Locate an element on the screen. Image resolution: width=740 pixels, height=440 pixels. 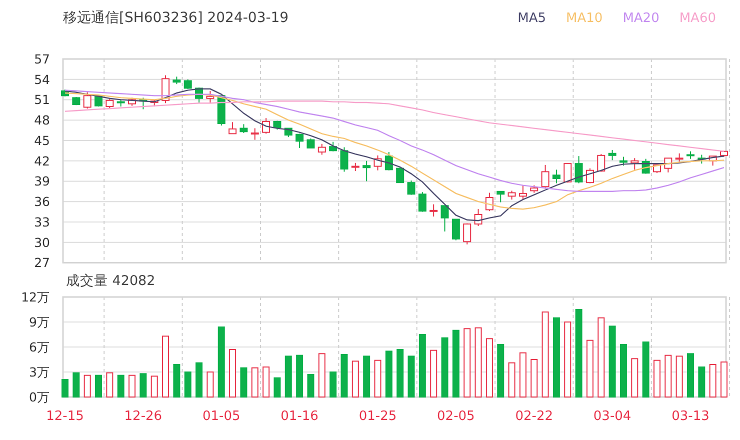
date-label: 03-04 is located at coordinates (612, 416).